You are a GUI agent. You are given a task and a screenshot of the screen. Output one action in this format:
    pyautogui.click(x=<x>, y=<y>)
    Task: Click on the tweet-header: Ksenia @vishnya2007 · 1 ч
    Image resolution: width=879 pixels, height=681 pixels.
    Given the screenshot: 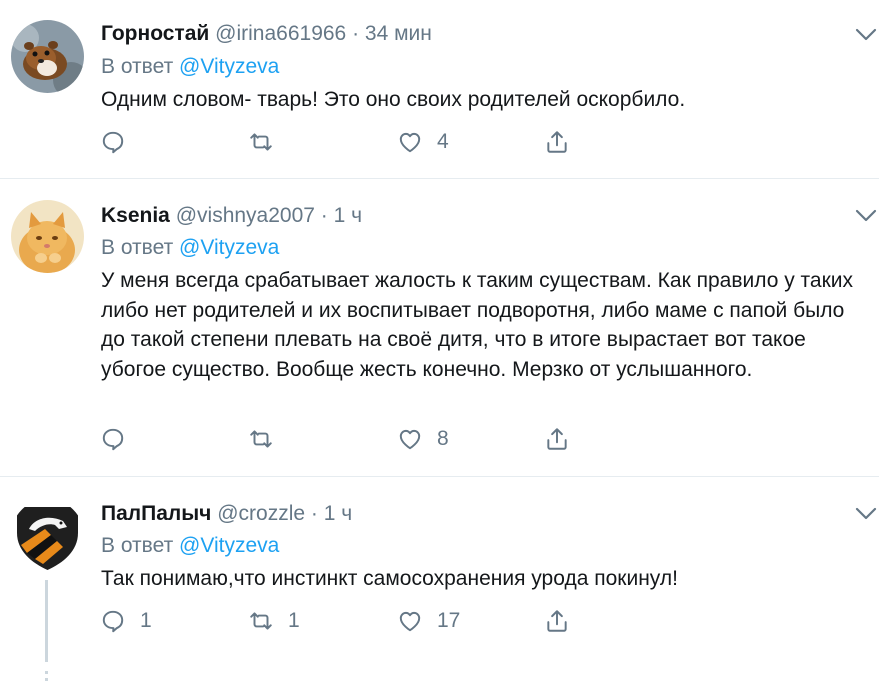 What is the action you would take?
    pyautogui.click(x=231, y=216)
    